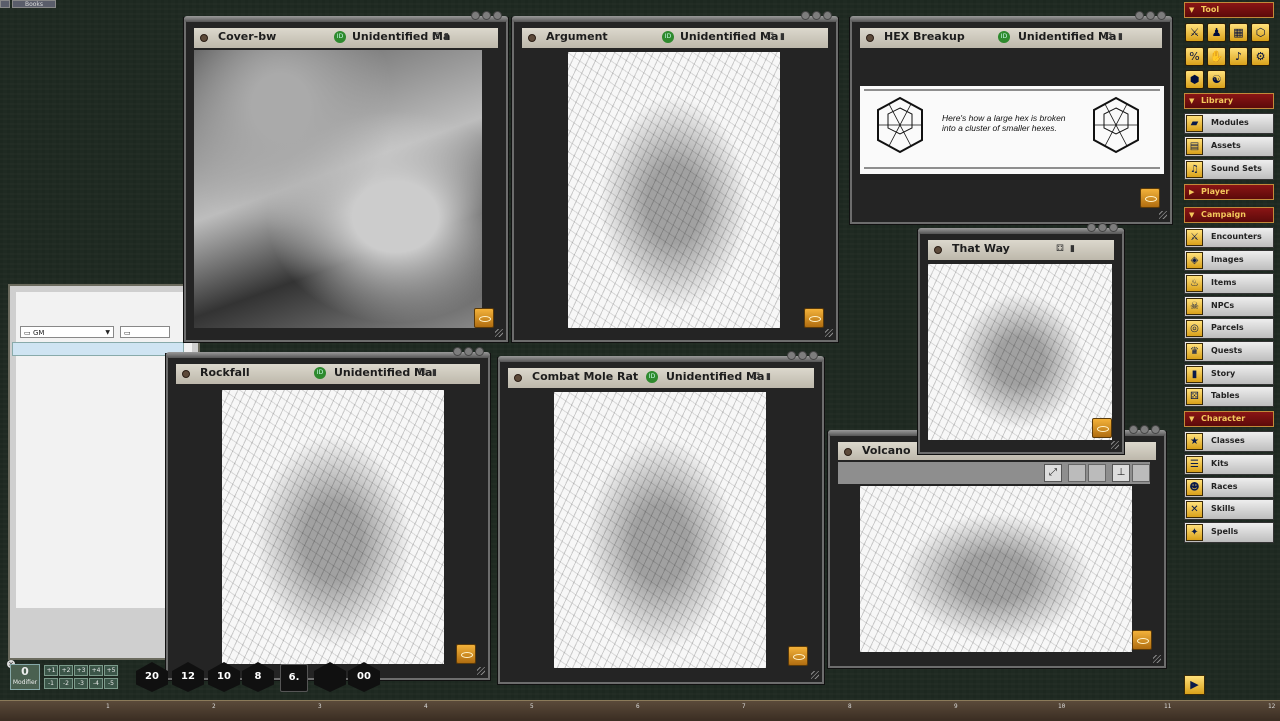 Image resolution: width=1280 pixels, height=721 pixels. What do you see at coordinates (1053, 473) in the screenshot?
I see `fit-icon: ⤢` at bounding box center [1053, 473].